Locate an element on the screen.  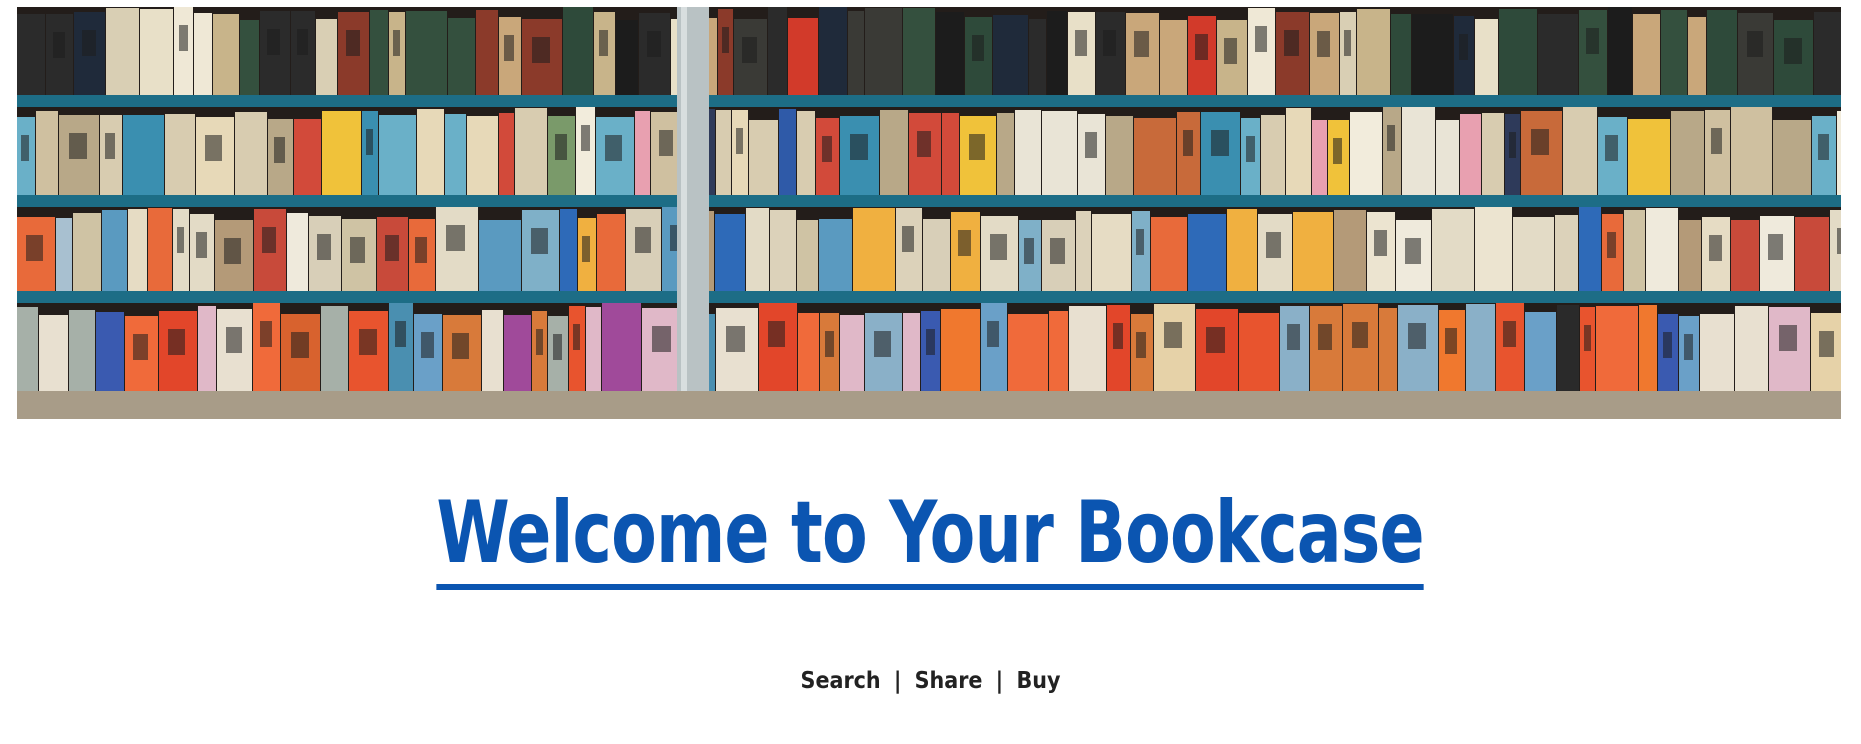
shelf-divider-highlight is located at coordinates (684, 199).